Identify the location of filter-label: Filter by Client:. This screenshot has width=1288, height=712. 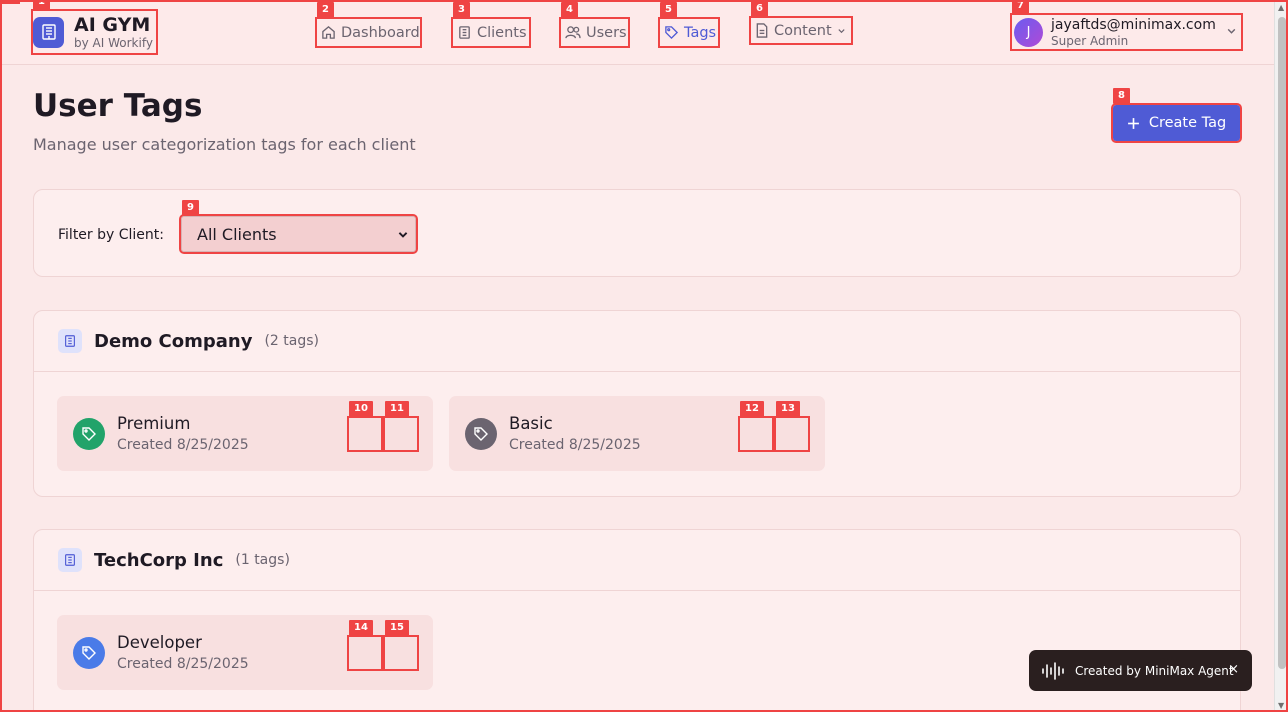
(111, 235).